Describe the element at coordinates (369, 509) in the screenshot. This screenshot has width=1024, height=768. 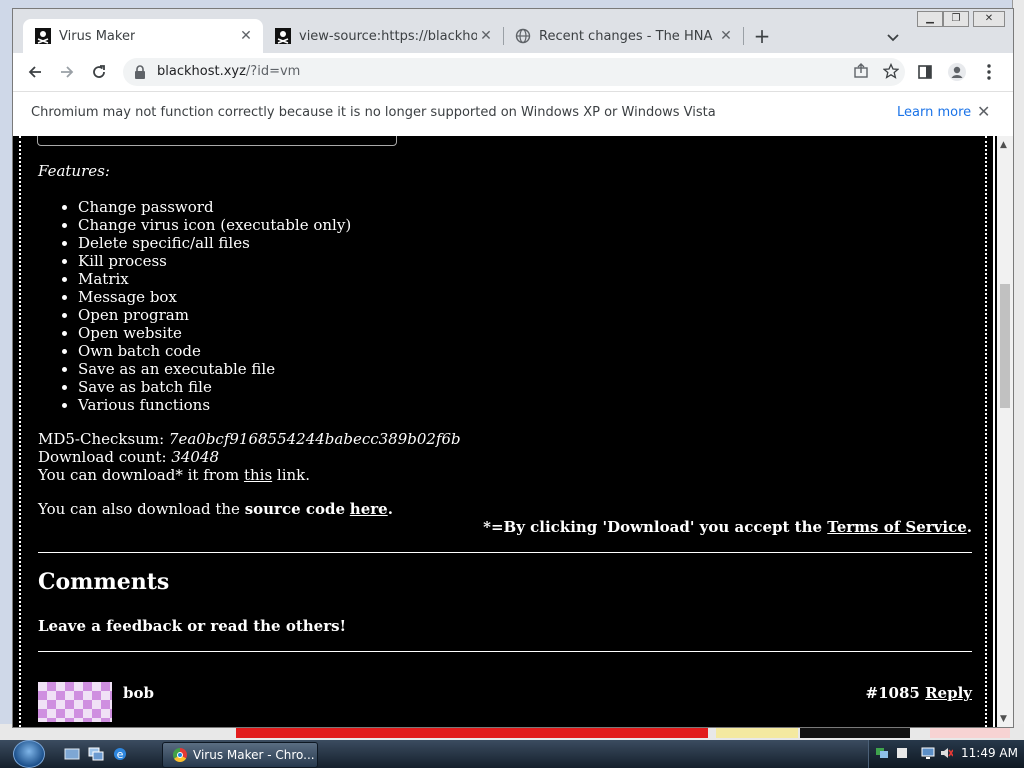
I see `source-download-link: here` at that location.